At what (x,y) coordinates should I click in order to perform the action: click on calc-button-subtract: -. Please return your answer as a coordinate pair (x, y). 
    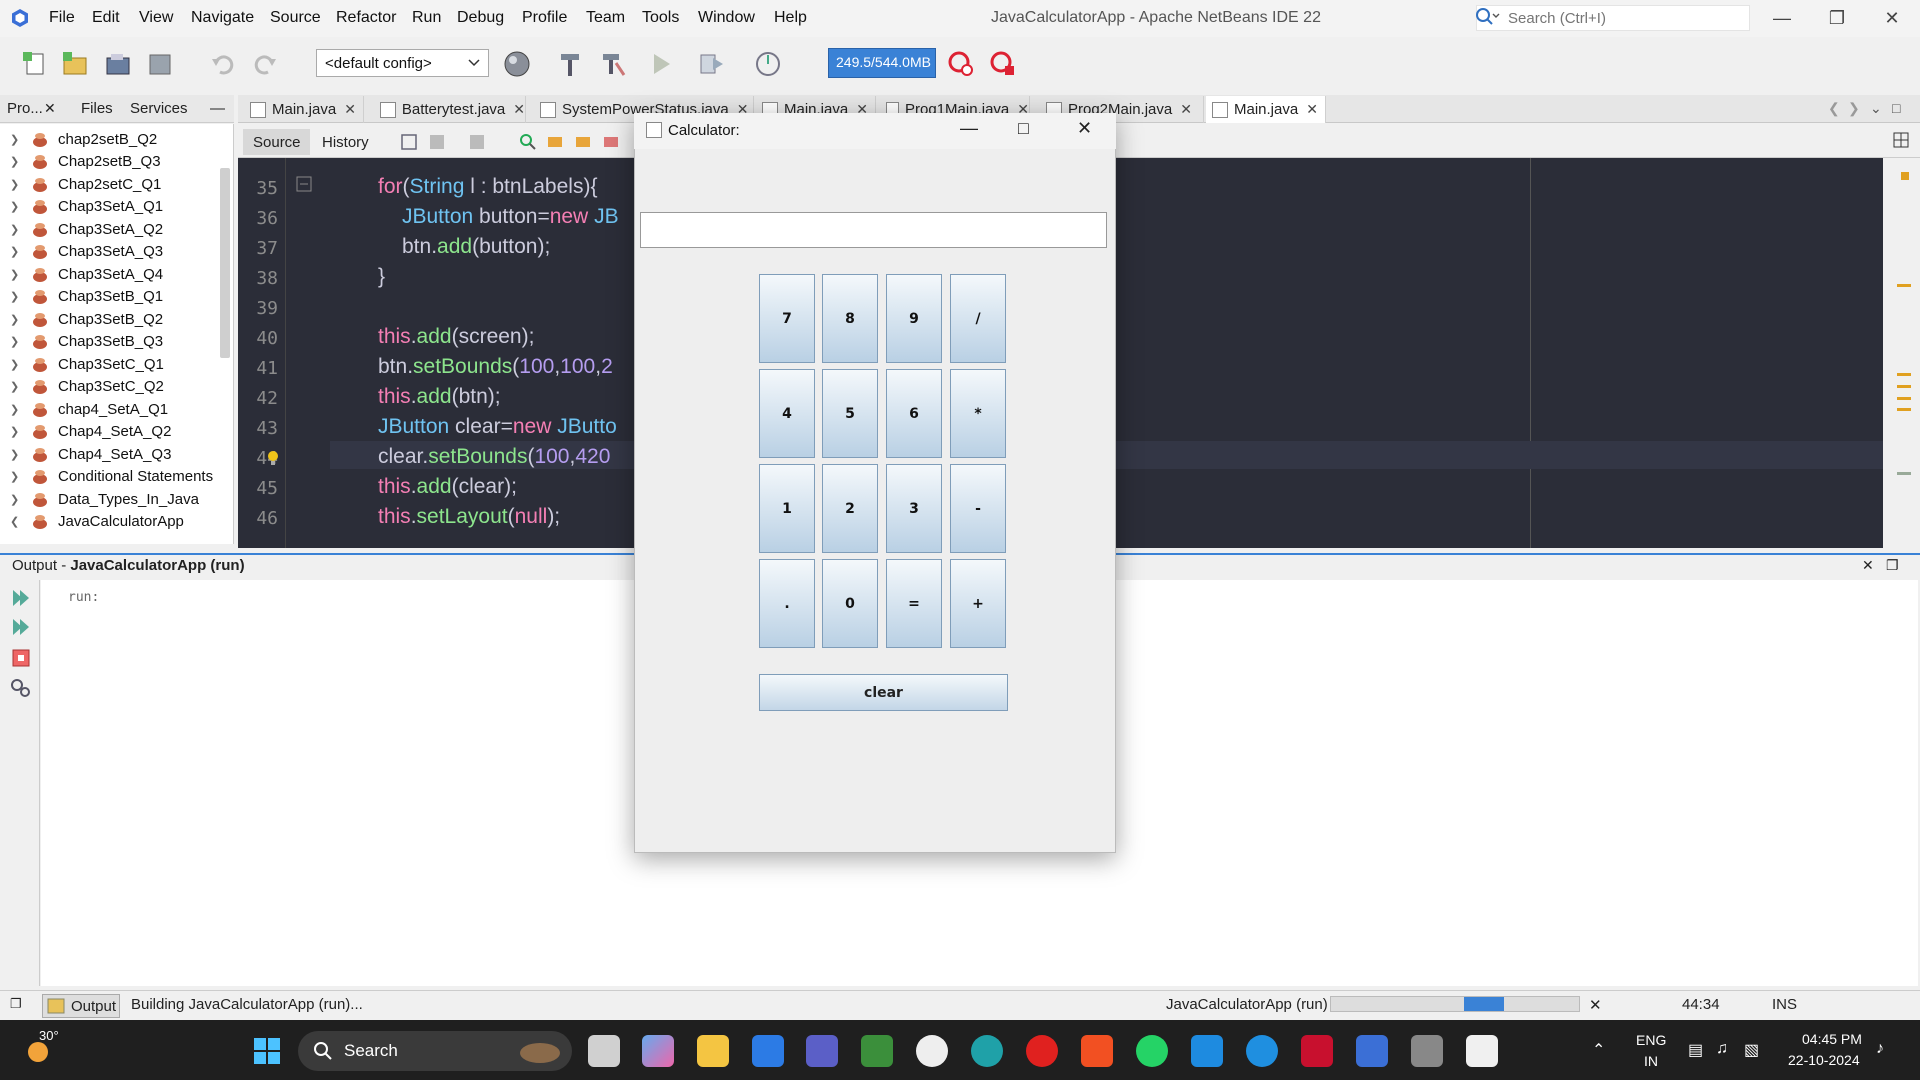
    Looking at the image, I should click on (978, 508).